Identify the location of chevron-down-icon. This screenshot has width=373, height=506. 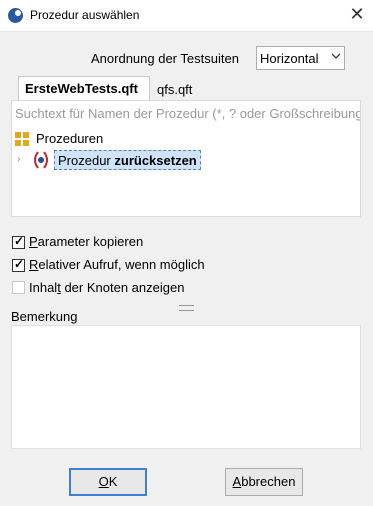
(336, 56).